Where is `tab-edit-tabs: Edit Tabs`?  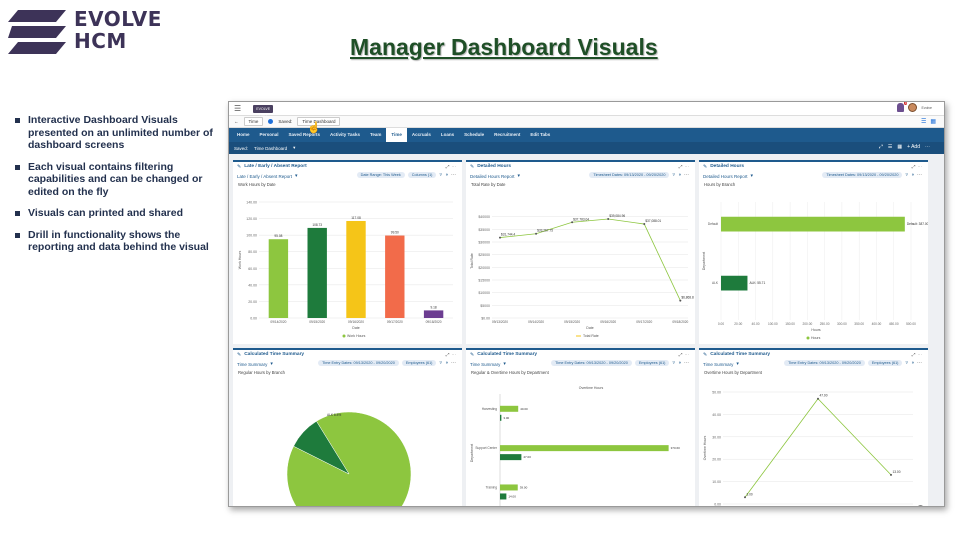
tab-edit-tabs: Edit Tabs is located at coordinates (540, 135).